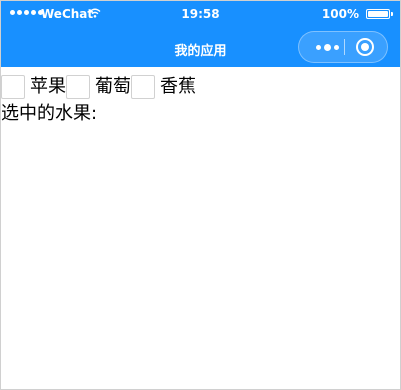  I want to click on fruit-checkbox-group: 苹果 葡萄 香蕉, so click(200, 87).